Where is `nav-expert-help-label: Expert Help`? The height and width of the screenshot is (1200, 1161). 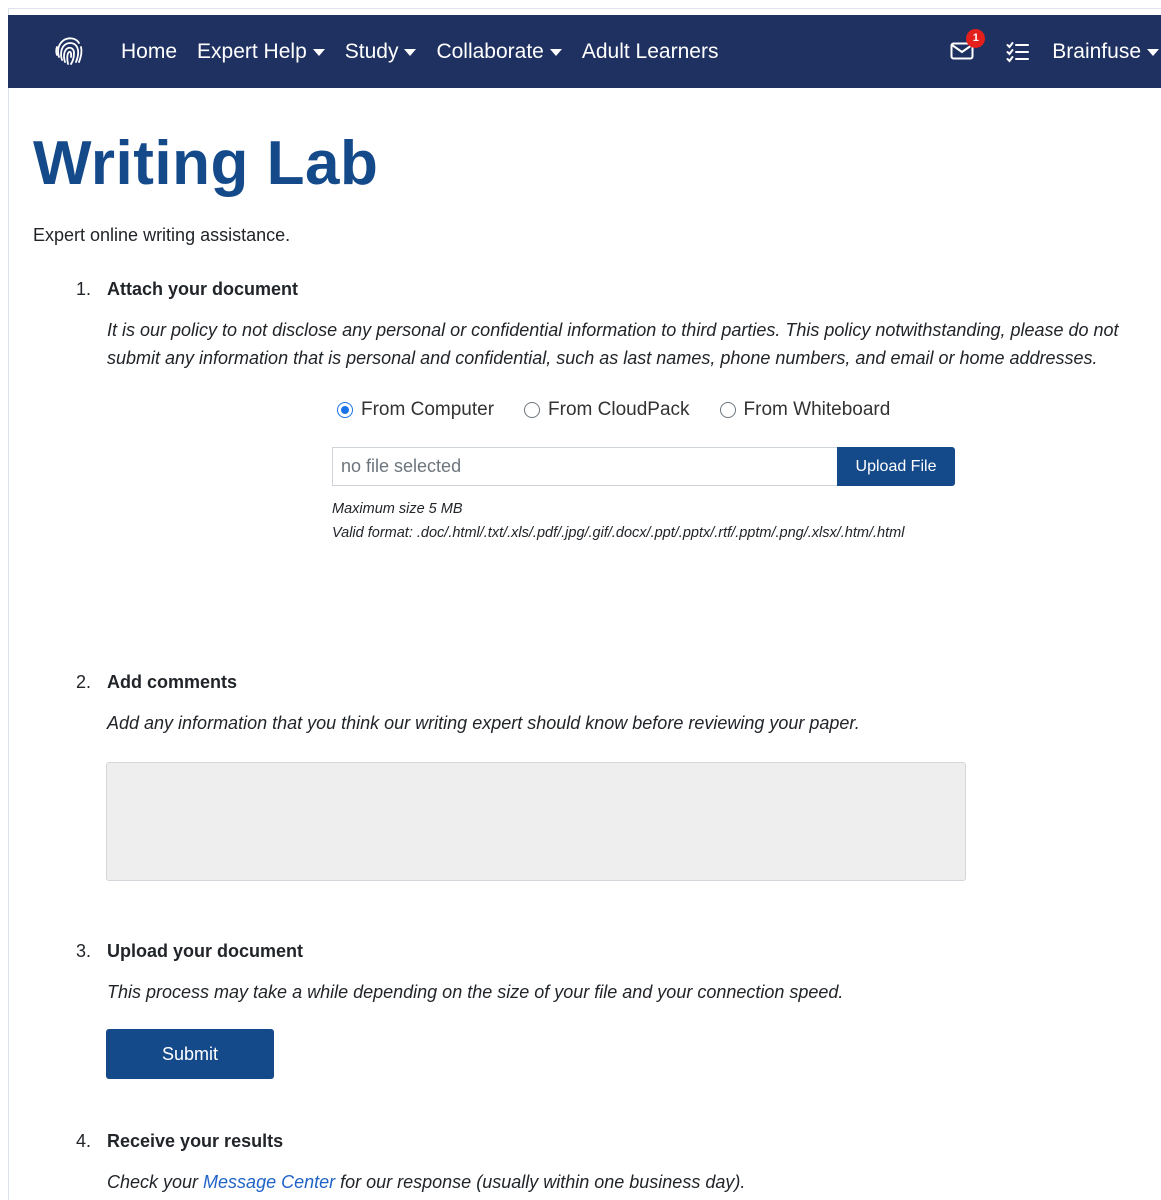 nav-expert-help-label: Expert Help is located at coordinates (252, 51).